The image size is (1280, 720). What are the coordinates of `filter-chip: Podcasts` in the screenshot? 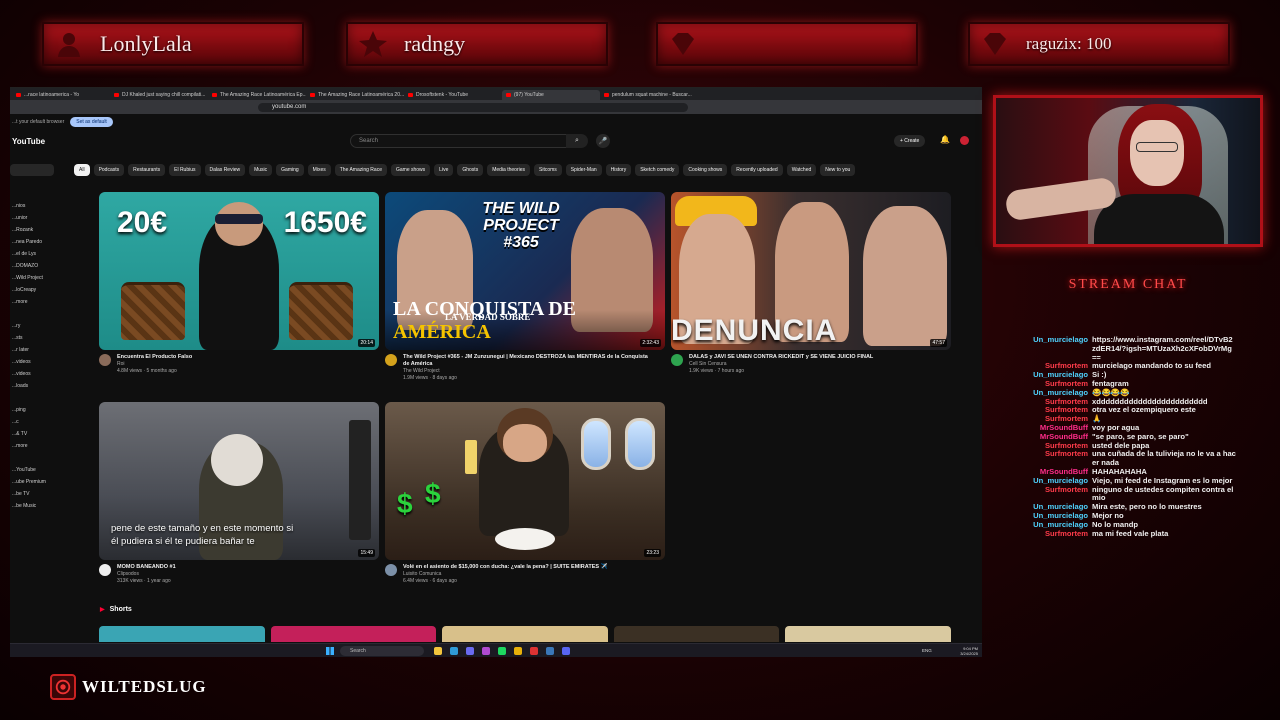 It's located at (109, 170).